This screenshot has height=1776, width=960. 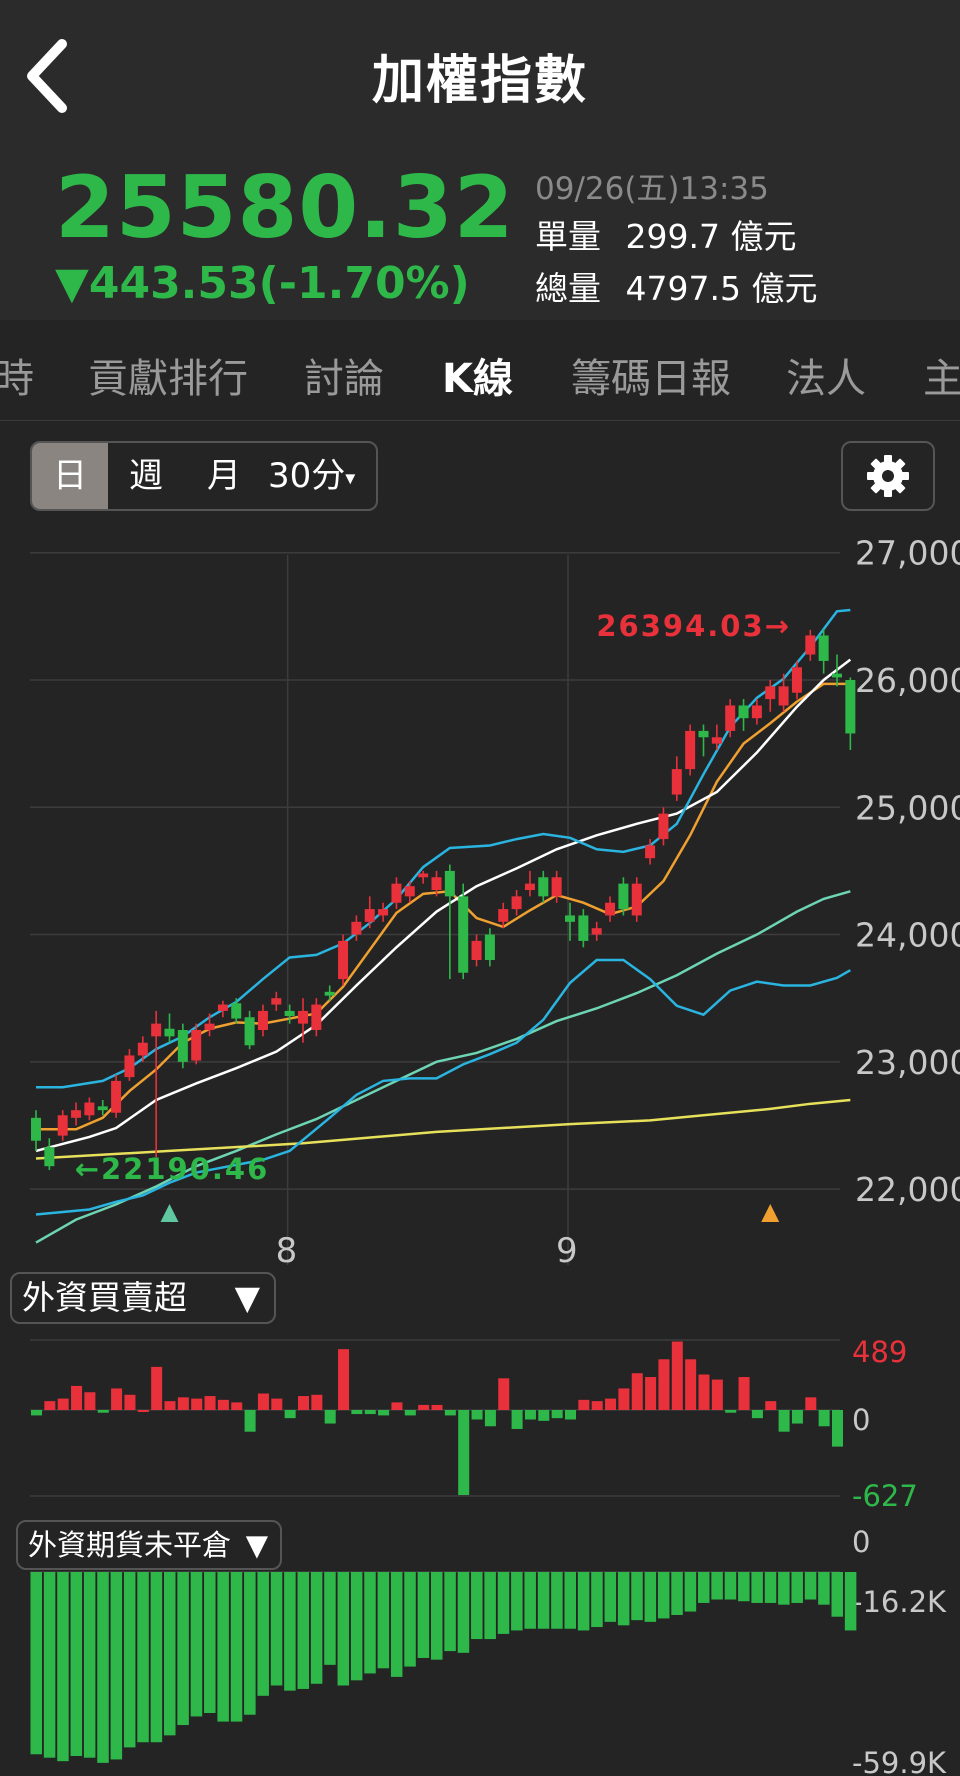 I want to click on period-selector: 日 週 月 30分▾, so click(x=204, y=476).